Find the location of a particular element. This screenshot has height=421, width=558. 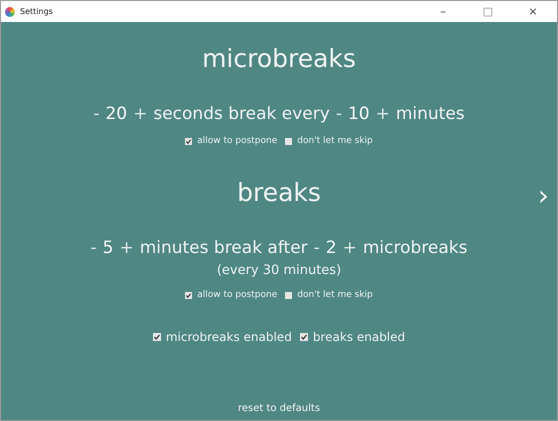

window-control: – is located at coordinates (443, 11).